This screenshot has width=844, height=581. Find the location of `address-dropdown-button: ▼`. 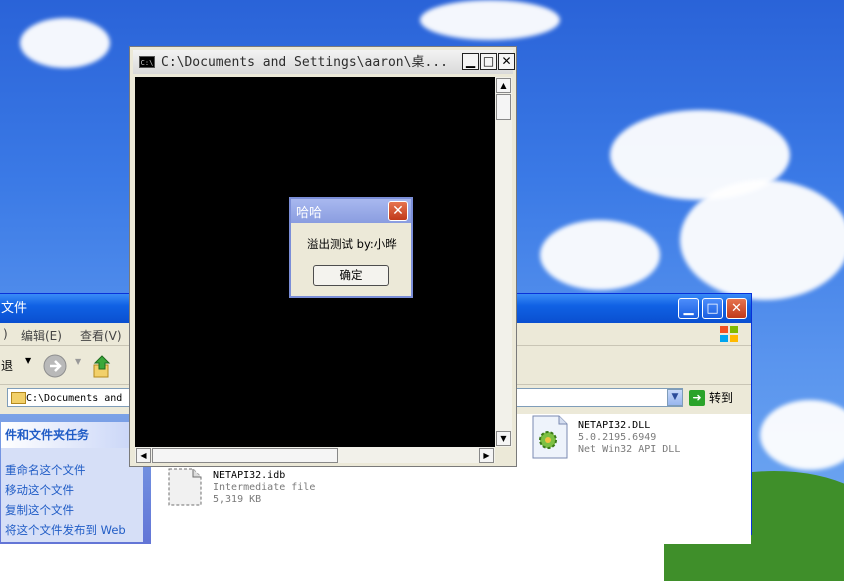

address-dropdown-button: ▼ is located at coordinates (675, 397).